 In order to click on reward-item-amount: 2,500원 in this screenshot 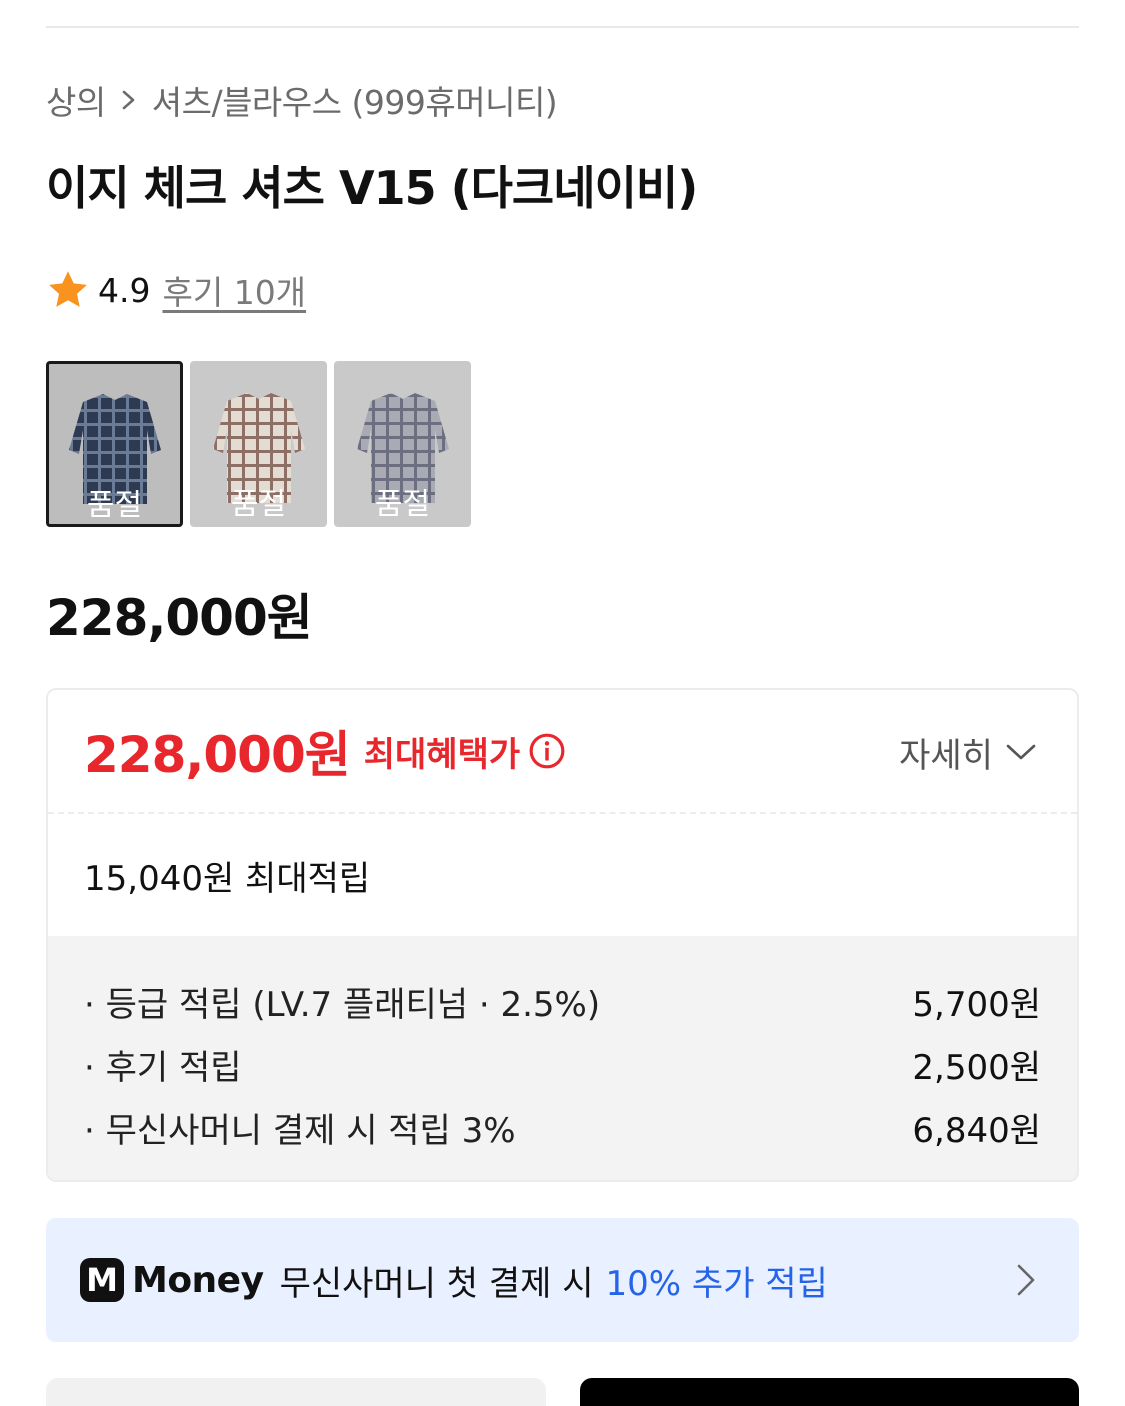, I will do `click(976, 1068)`.